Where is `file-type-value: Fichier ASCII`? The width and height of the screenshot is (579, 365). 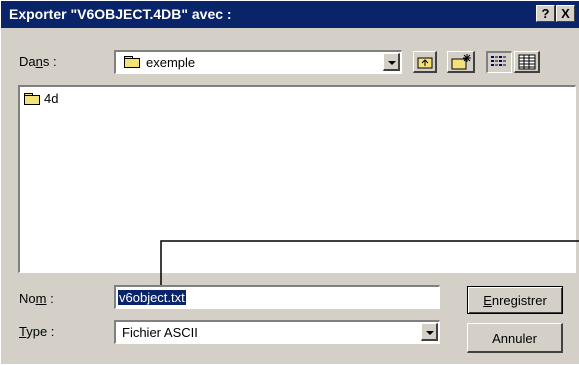
file-type-value: Fichier ASCII is located at coordinates (160, 332).